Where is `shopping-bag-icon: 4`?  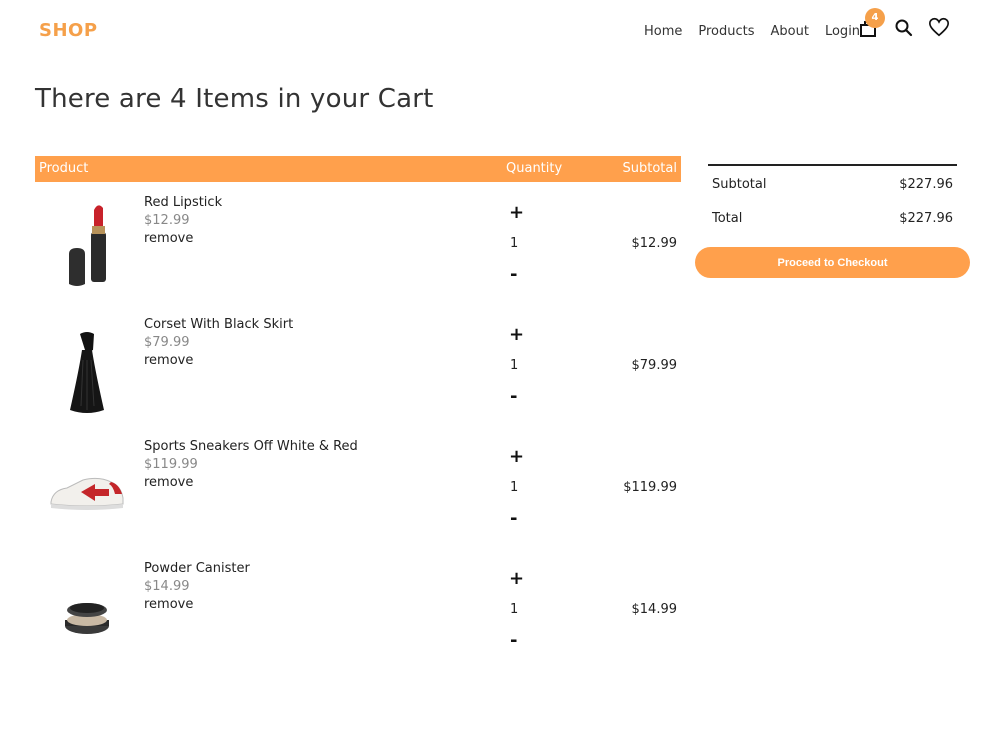
shopping-bag-icon: 4 is located at coordinates (871, 24).